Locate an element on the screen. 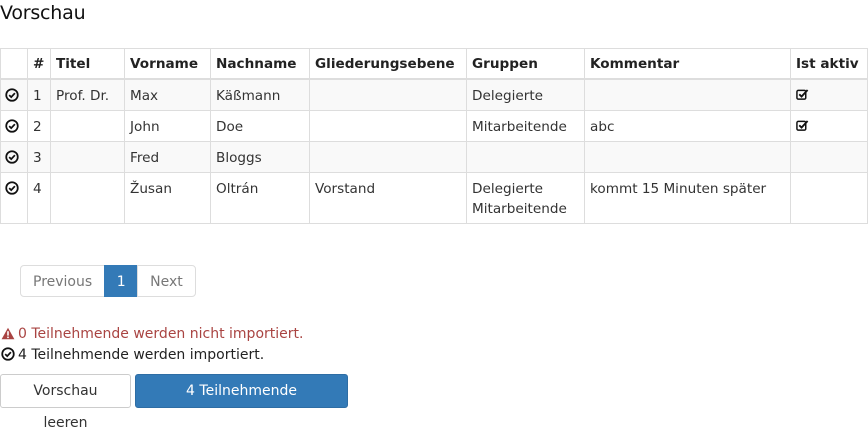  row-number: 1 is located at coordinates (39, 94).